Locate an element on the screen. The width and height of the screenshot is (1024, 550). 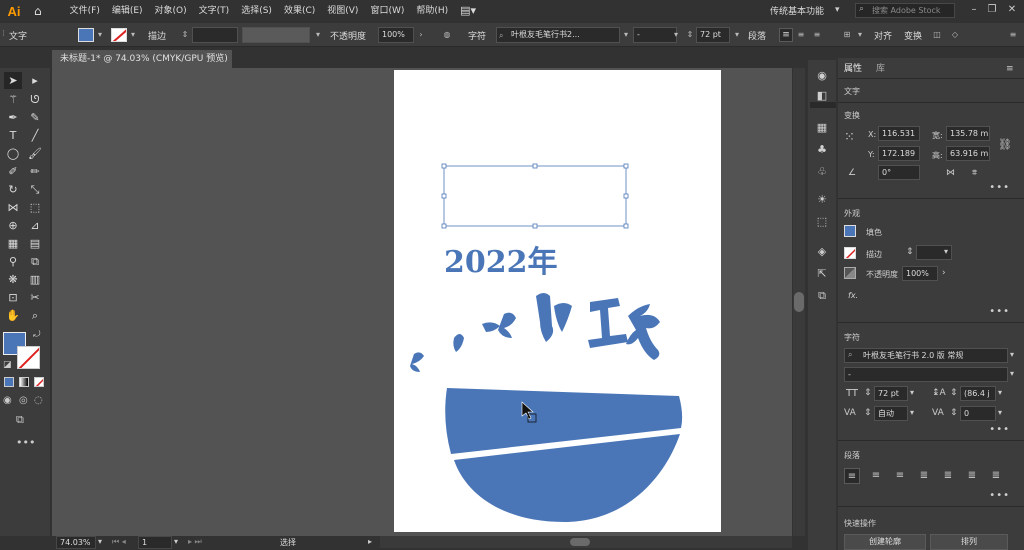
height-field: 63.916 m is located at coordinates (968, 153).